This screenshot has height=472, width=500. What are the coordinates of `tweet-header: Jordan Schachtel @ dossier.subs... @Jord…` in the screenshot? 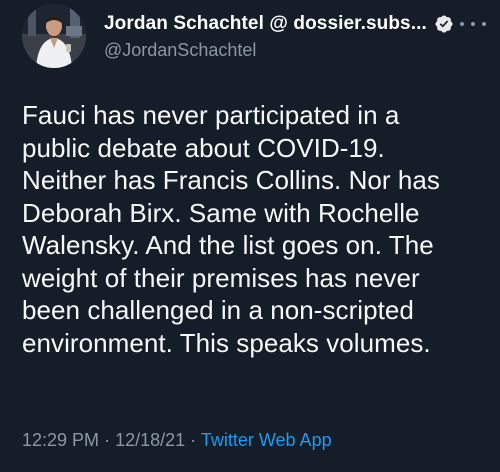 It's located at (296, 35).